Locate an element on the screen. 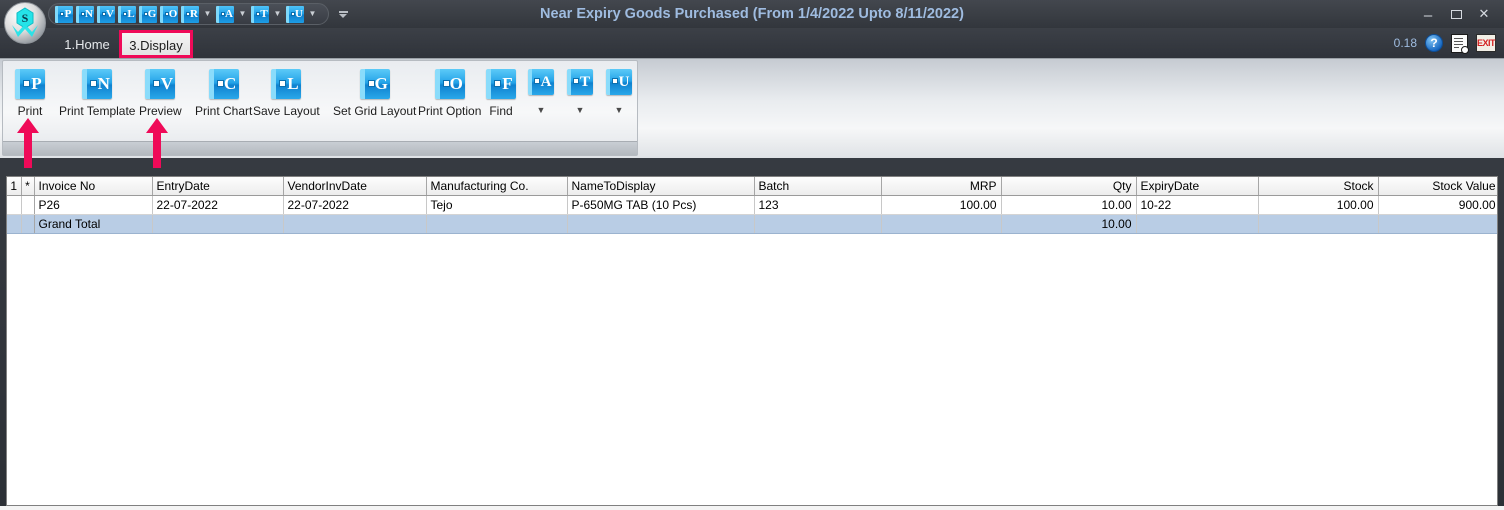 This screenshot has height=510, width=1504. column-header-stock-value: Stock Value is located at coordinates (1437, 186).